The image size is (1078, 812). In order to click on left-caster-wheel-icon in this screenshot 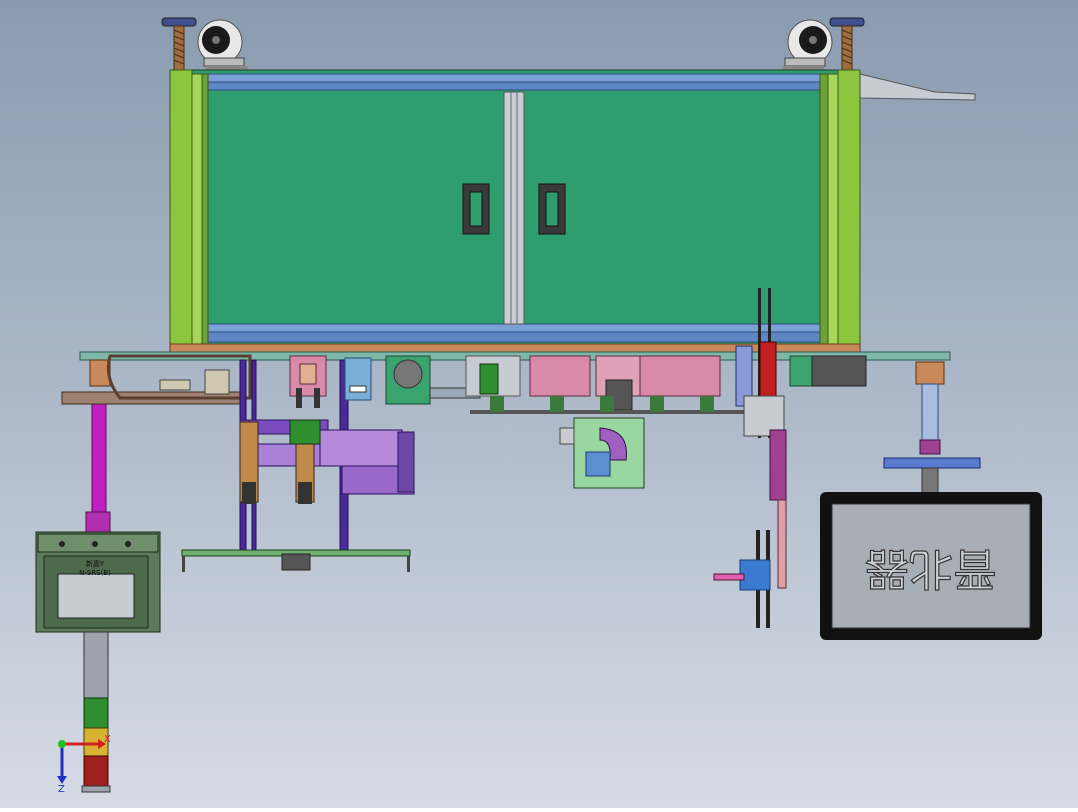, I will do `click(222, 44)`.